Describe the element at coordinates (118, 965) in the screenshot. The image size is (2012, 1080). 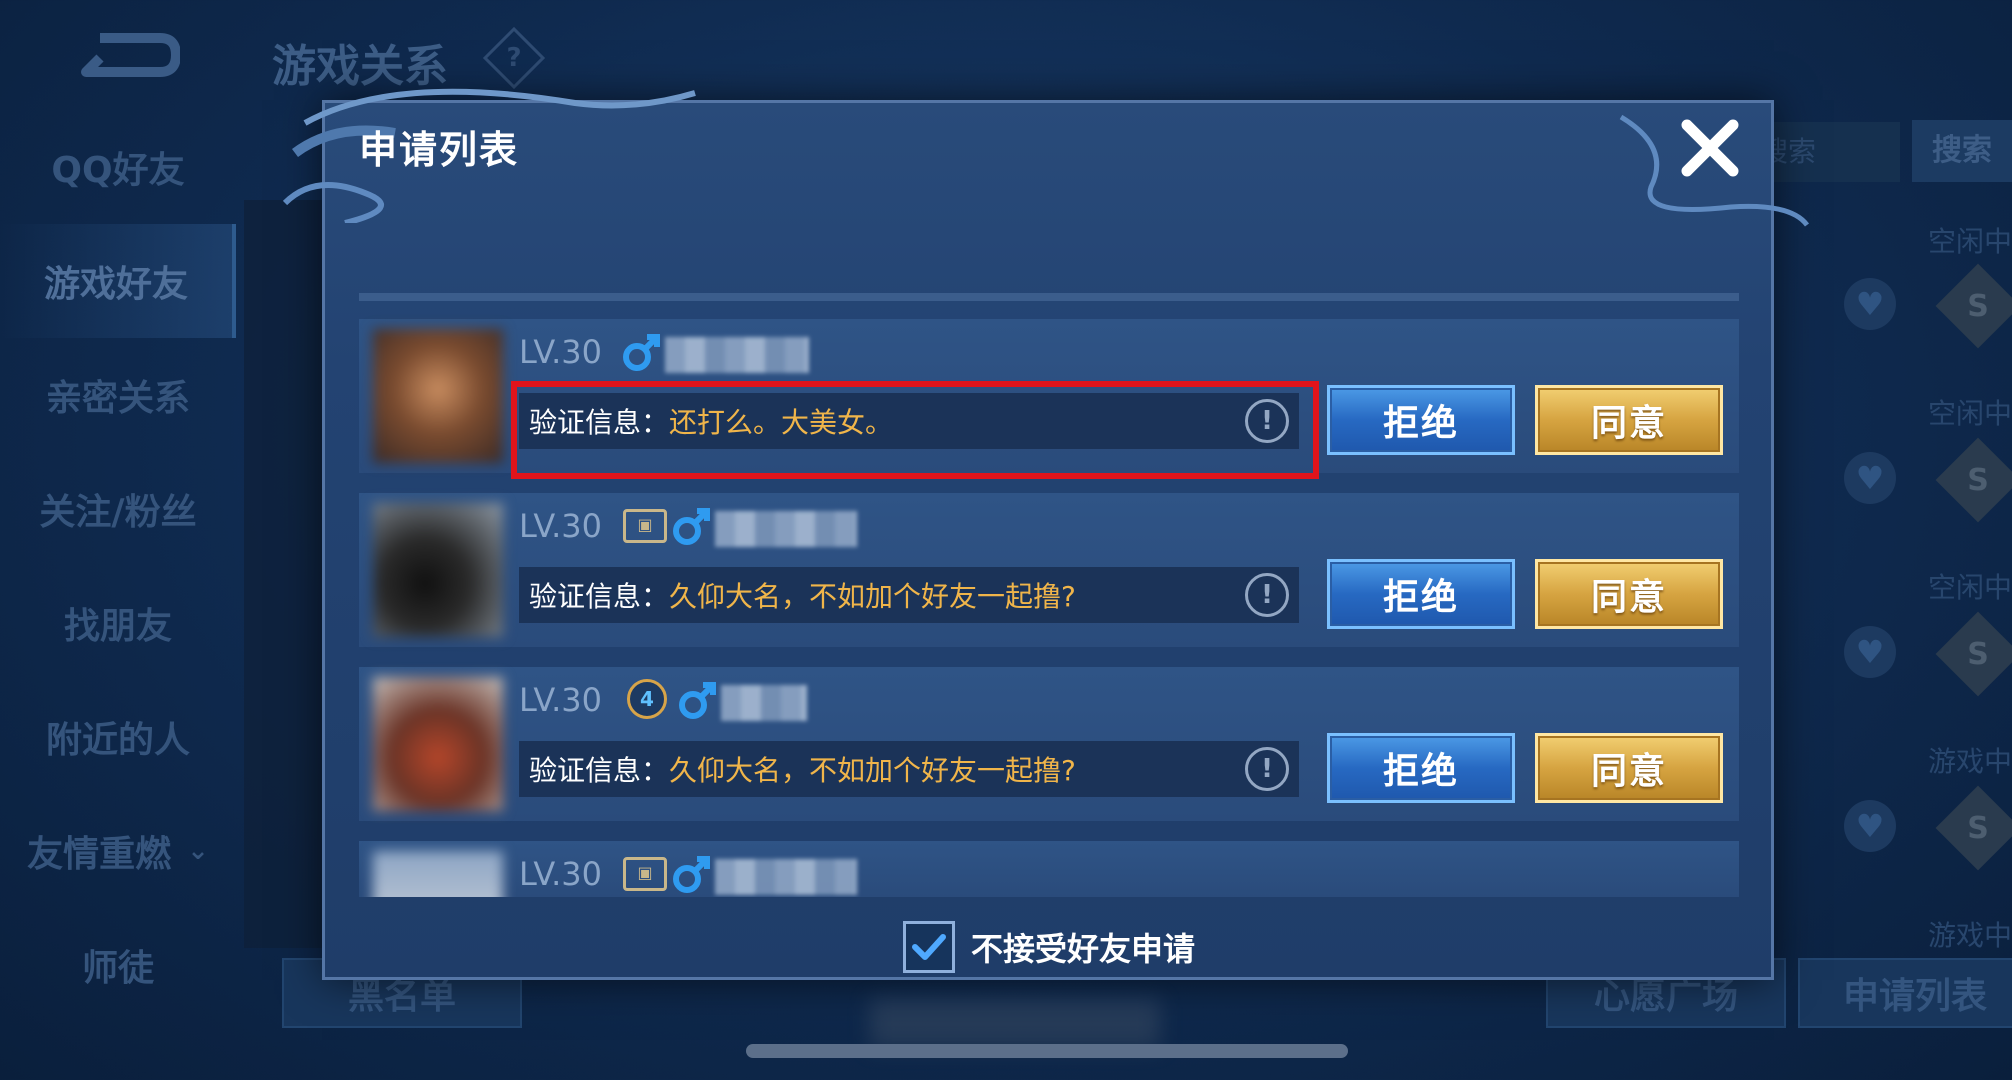
I see `sidebar-item-mentor: 师徒` at that location.